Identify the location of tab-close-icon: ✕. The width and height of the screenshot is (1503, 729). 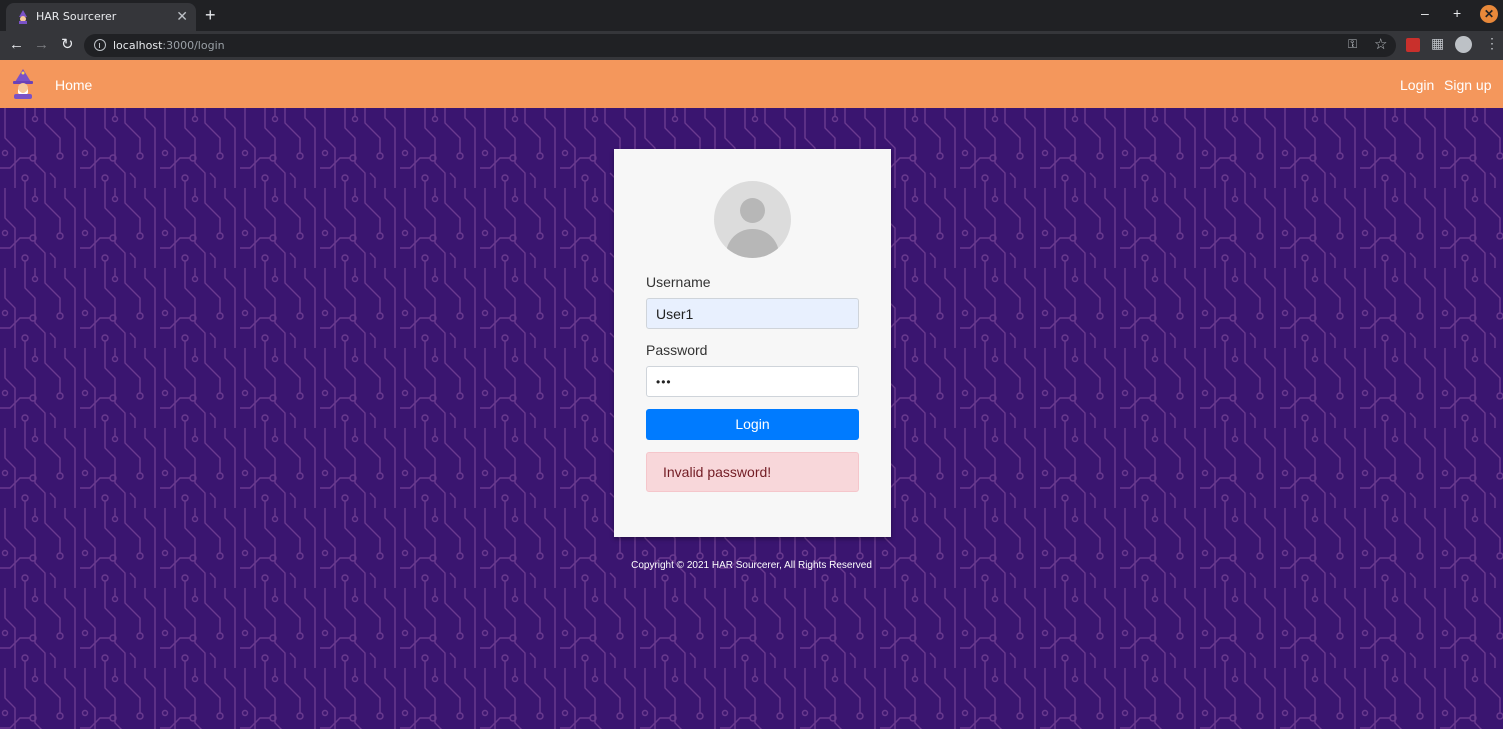
(182, 16).